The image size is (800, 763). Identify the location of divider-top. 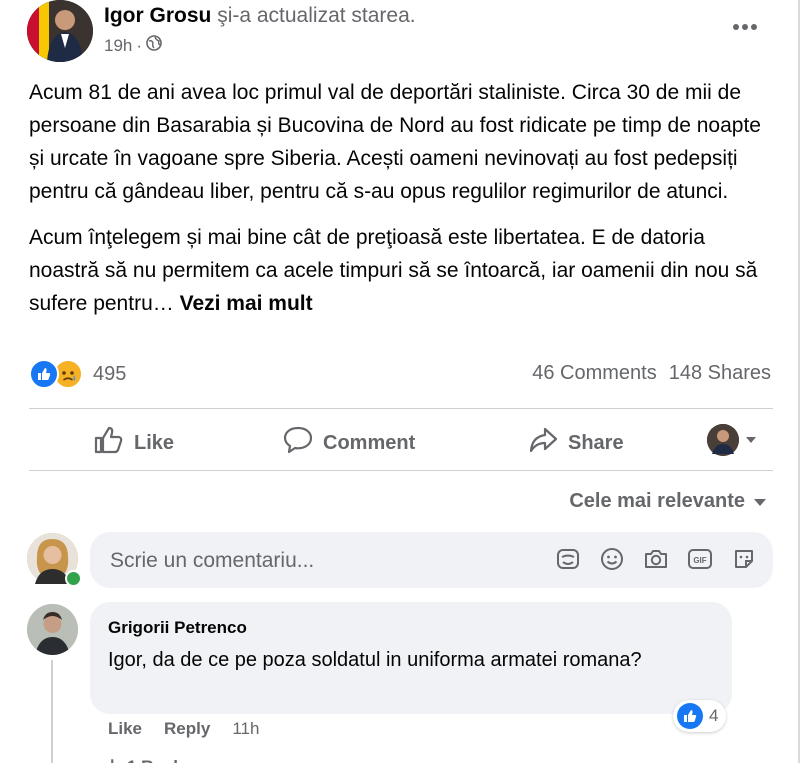
(401, 408).